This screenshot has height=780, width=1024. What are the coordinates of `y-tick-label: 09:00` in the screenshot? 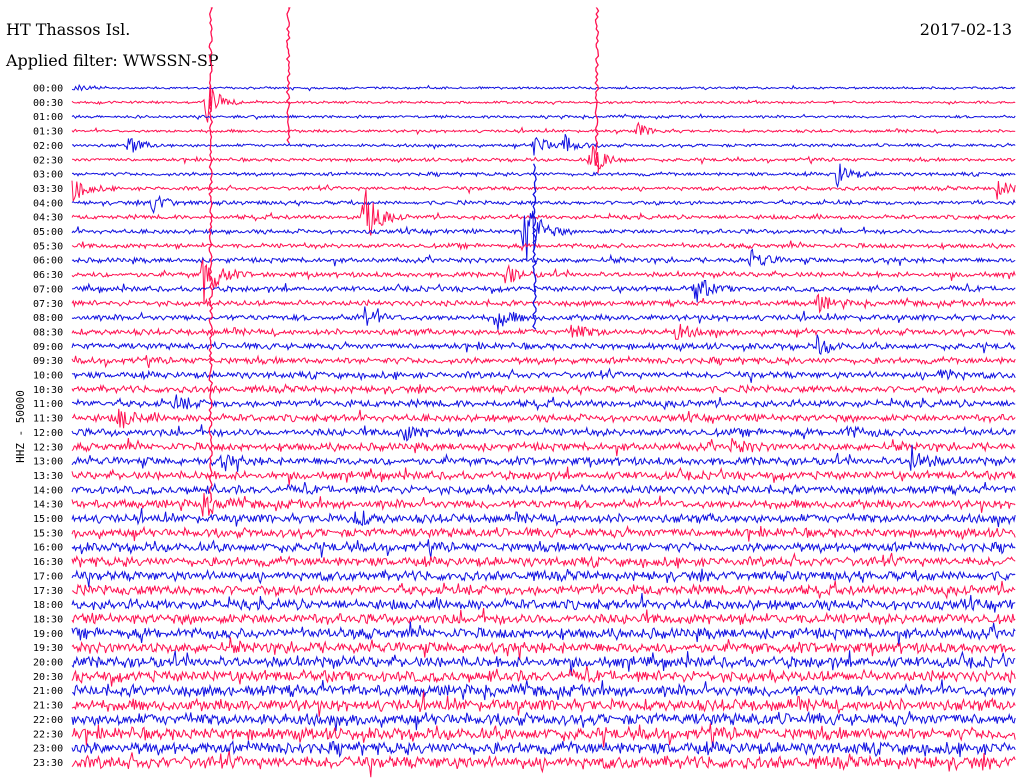 It's located at (48, 347).